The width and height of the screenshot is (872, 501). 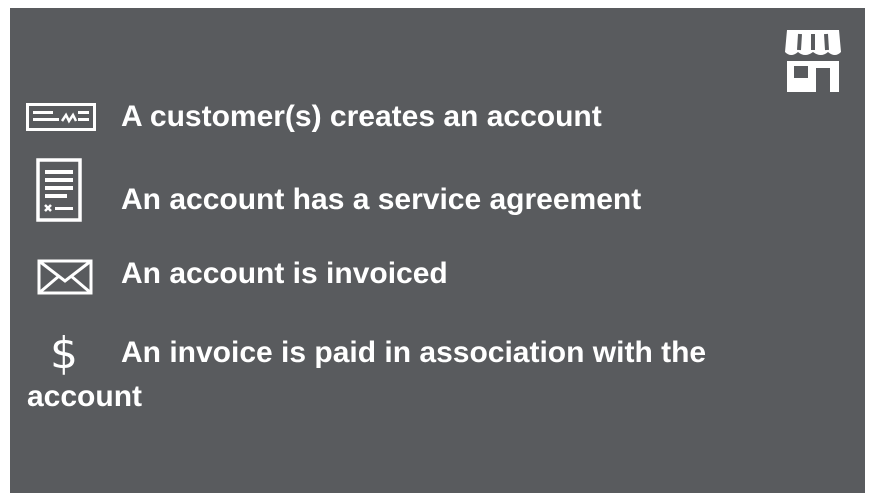 I want to click on dollar-sign-icon: $, so click(x=64, y=353).